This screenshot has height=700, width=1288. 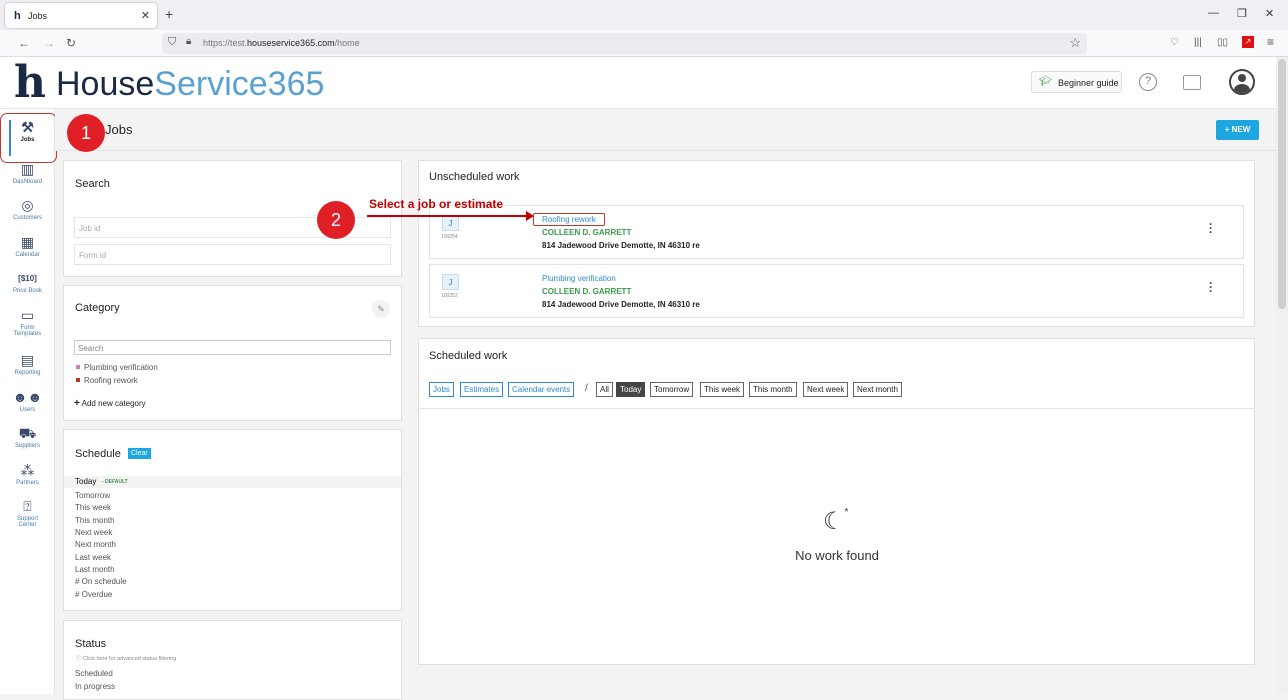 I want to click on close-tab-icon: ✕, so click(x=145, y=15).